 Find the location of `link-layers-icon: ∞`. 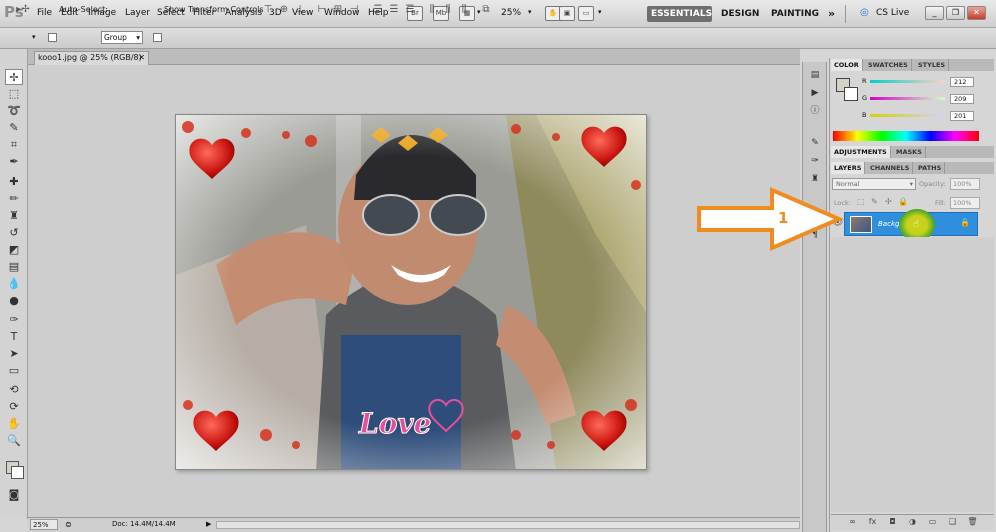

link-layers-icon: ∞ is located at coordinates (852, 522).